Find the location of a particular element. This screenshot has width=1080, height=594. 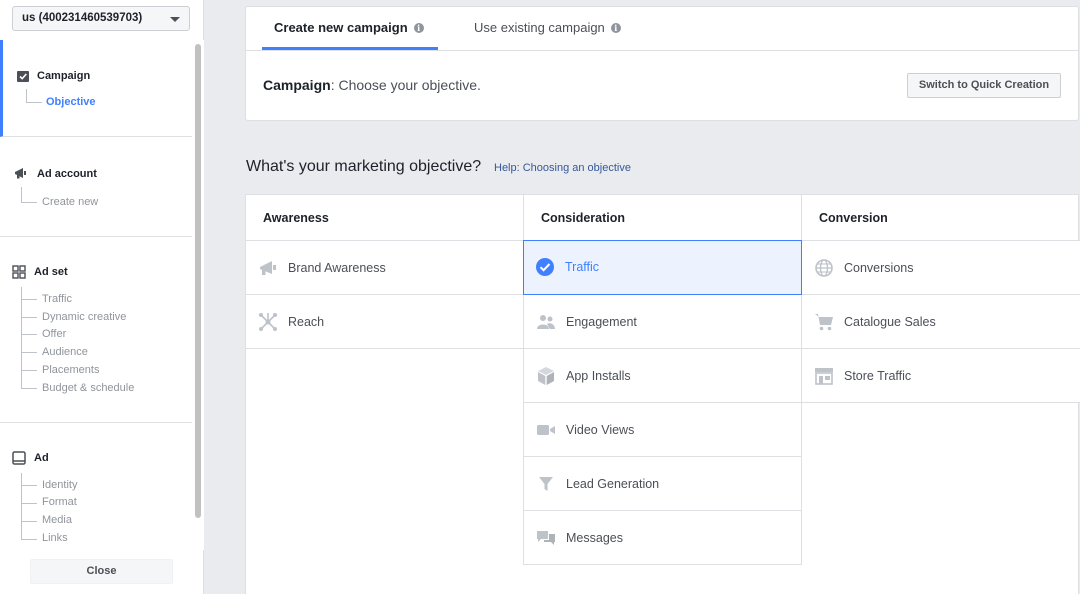

objective-label: Brand Awareness is located at coordinates (337, 268).